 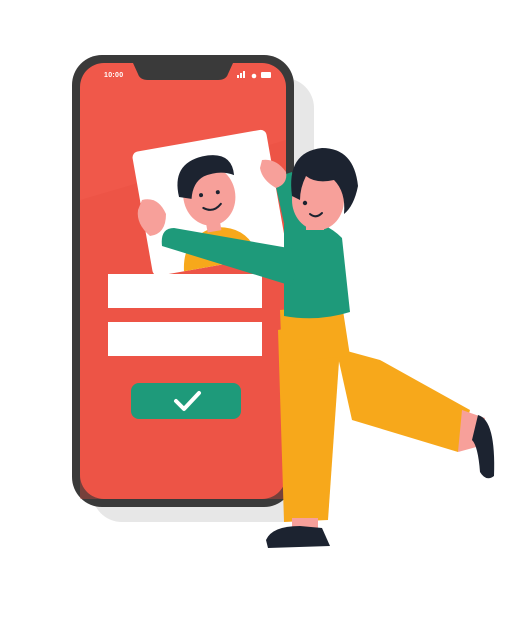 I want to click on eye, so click(x=305, y=203).